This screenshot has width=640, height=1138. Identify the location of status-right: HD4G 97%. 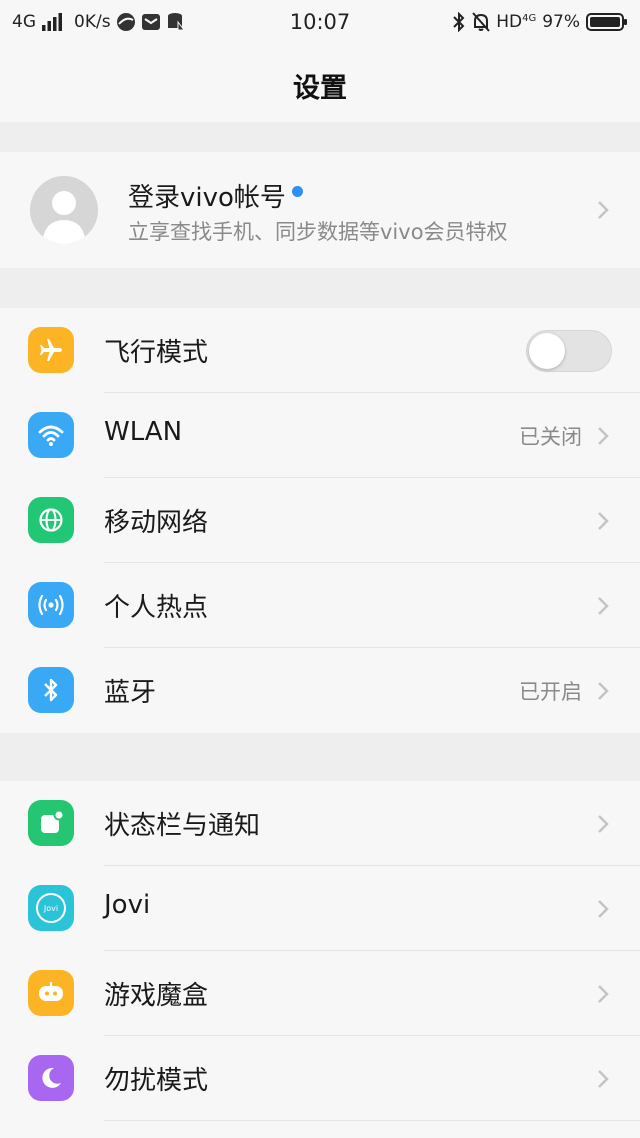
(540, 22).